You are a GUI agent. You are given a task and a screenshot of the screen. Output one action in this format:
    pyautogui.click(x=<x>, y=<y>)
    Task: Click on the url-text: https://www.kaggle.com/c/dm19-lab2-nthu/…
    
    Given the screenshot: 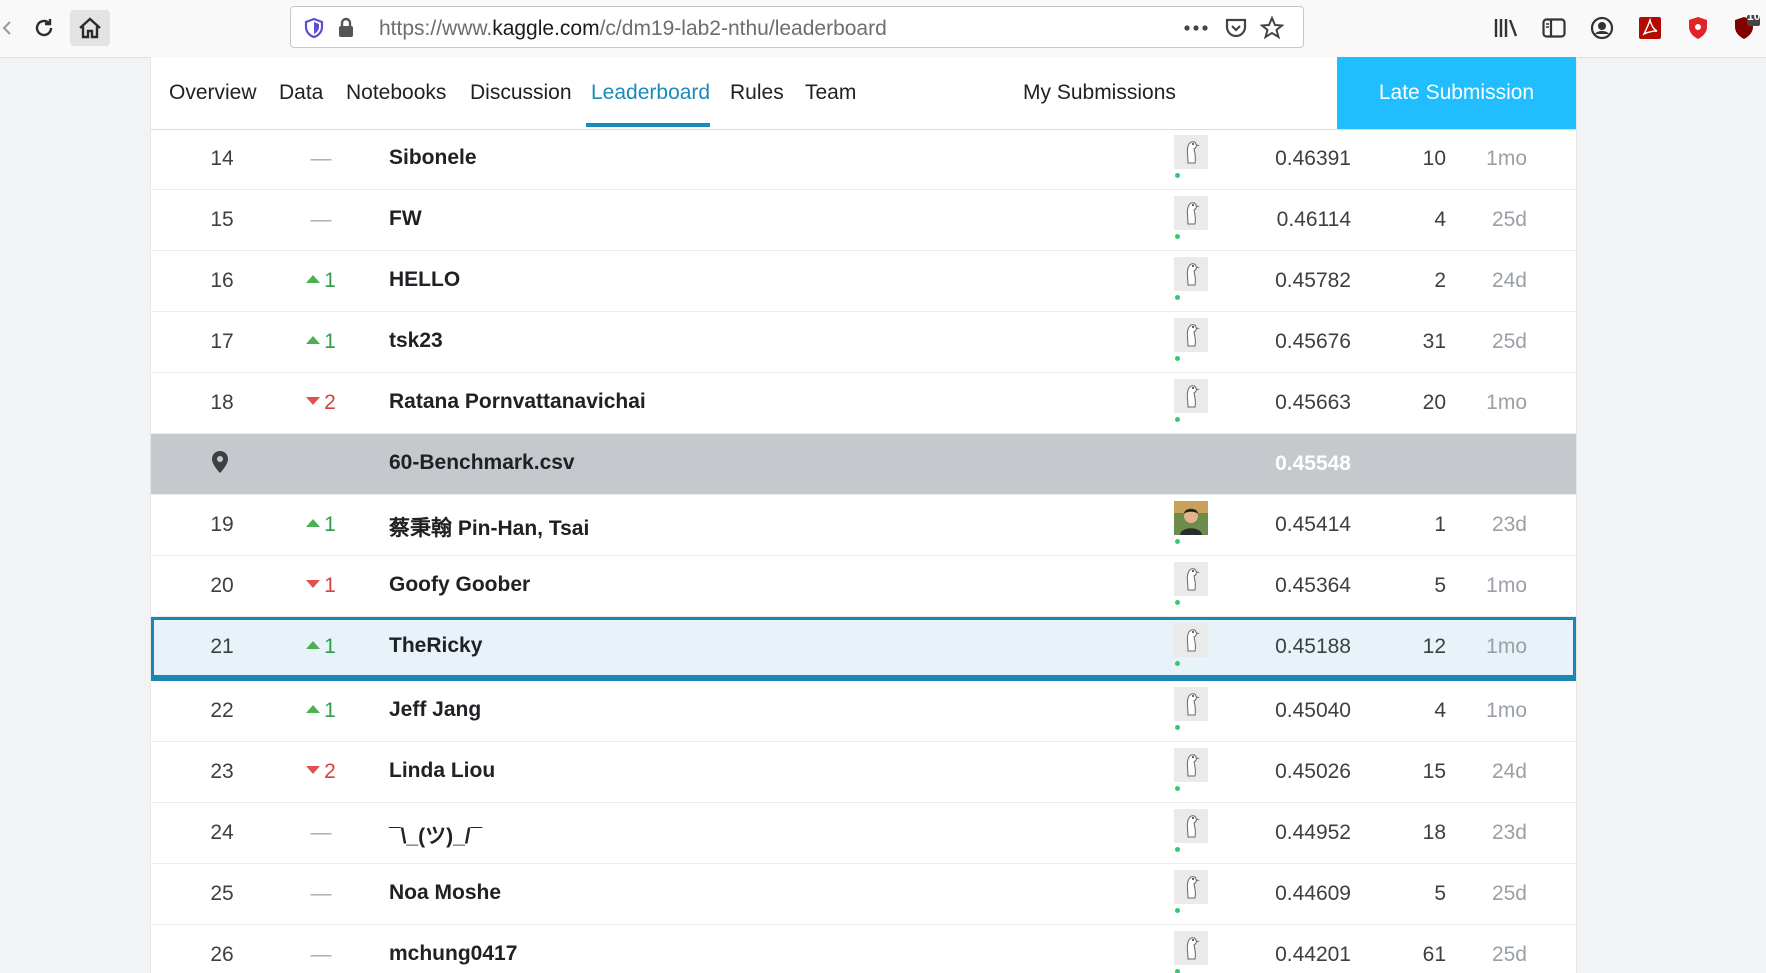 What is the action you would take?
    pyautogui.click(x=633, y=29)
    